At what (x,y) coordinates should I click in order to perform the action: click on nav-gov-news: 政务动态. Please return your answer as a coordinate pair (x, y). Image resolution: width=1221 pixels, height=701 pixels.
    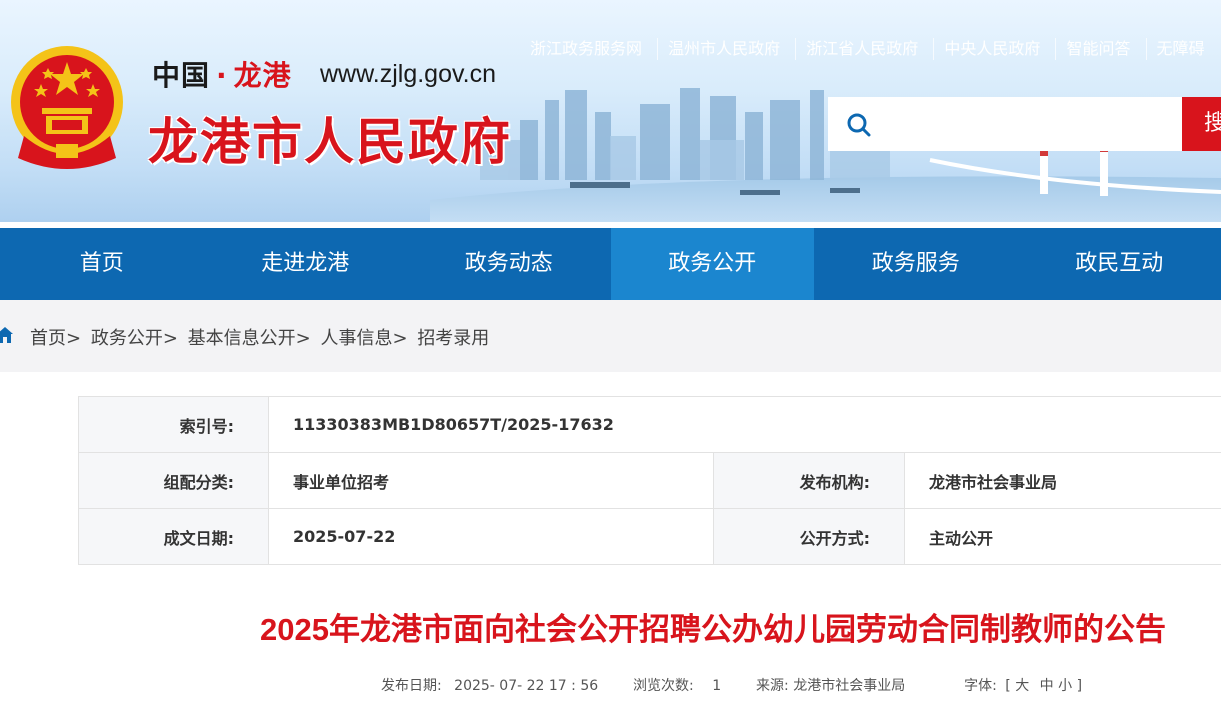
    Looking at the image, I should click on (509, 264).